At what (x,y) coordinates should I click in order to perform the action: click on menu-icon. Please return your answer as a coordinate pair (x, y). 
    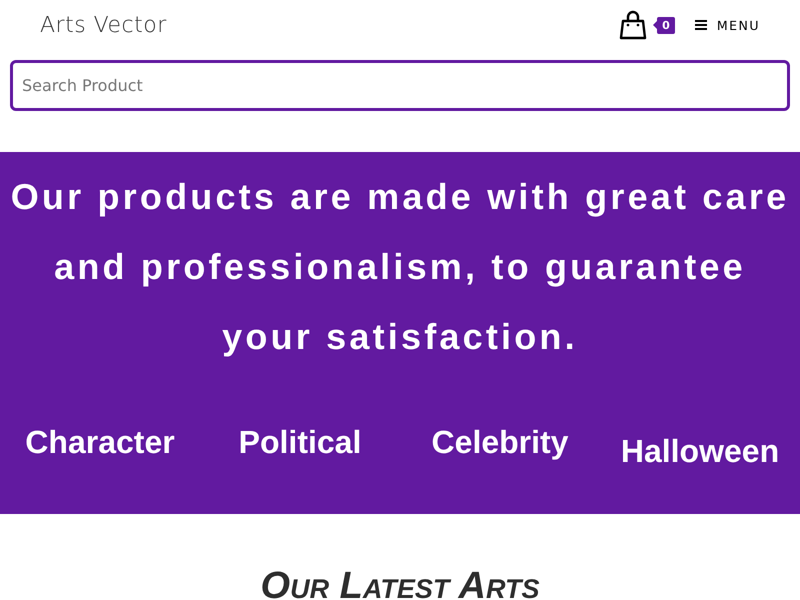
    Looking at the image, I should click on (700, 25).